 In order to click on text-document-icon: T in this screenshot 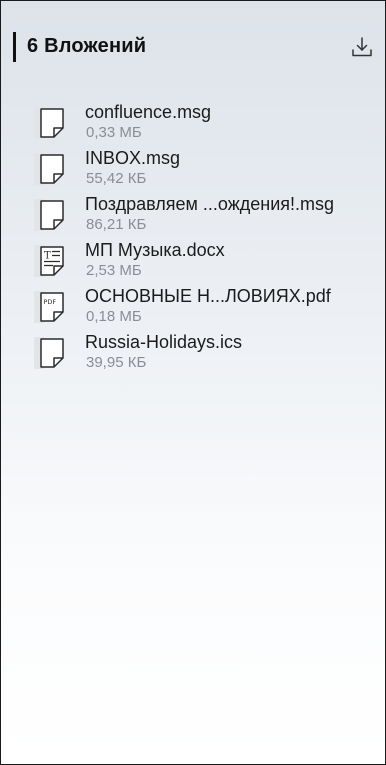, I will do `click(49, 261)`.